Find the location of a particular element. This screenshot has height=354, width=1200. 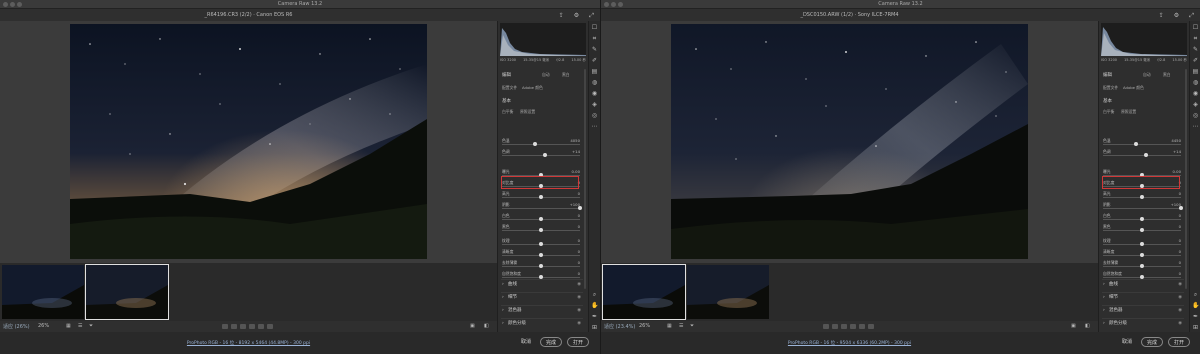

section-mixer: › 混色器 ◉ is located at coordinates (542, 309).